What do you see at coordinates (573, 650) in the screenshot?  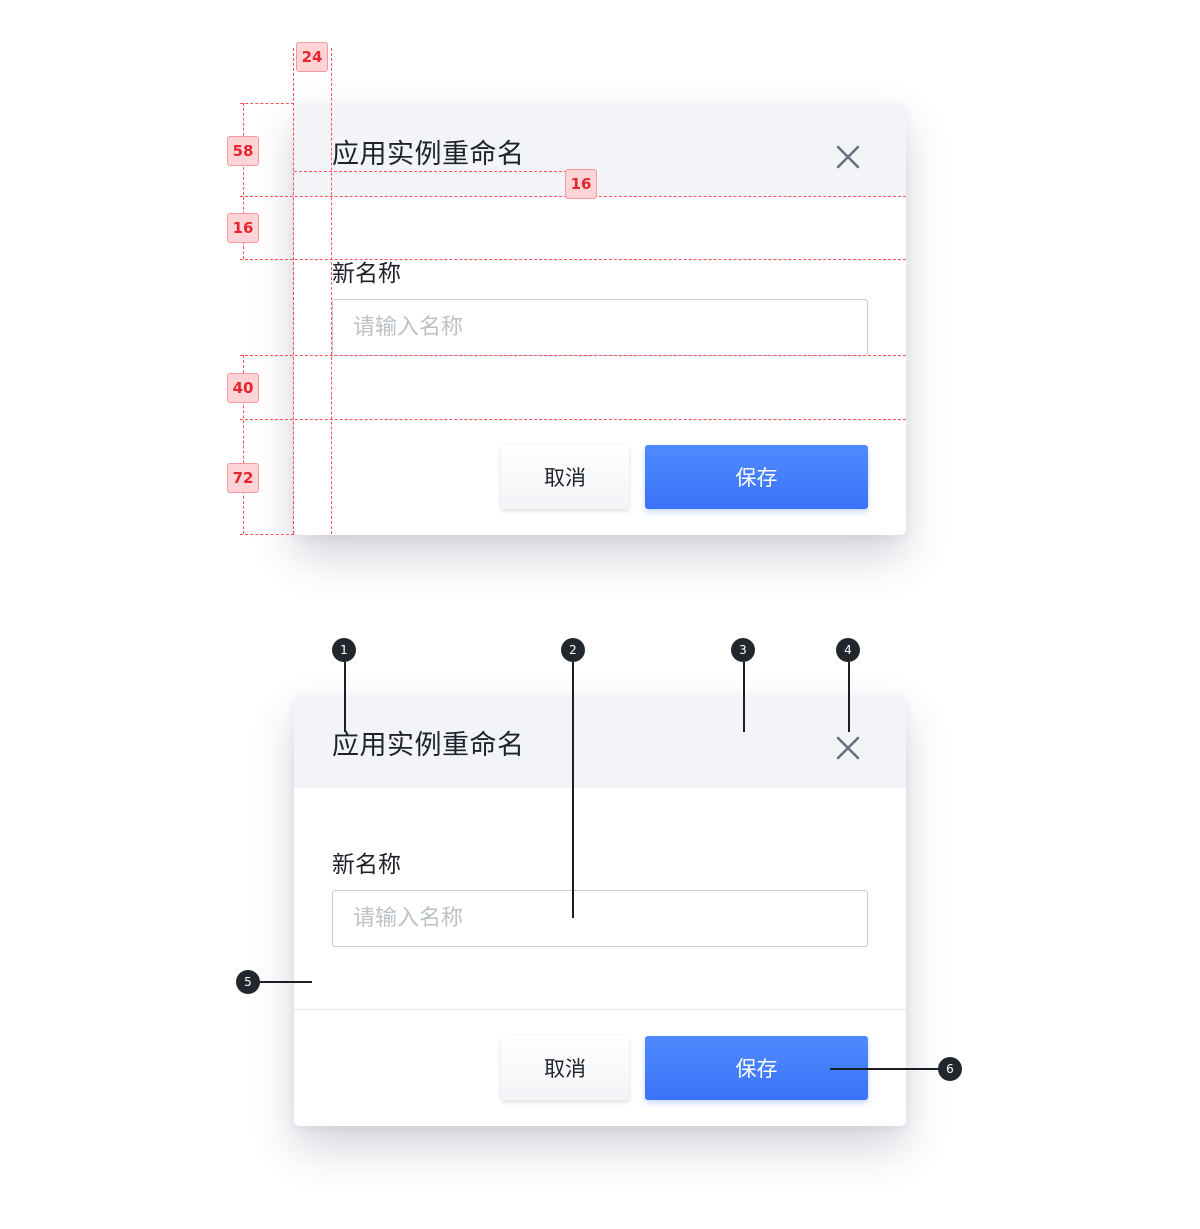 I see `callout-2: 2` at bounding box center [573, 650].